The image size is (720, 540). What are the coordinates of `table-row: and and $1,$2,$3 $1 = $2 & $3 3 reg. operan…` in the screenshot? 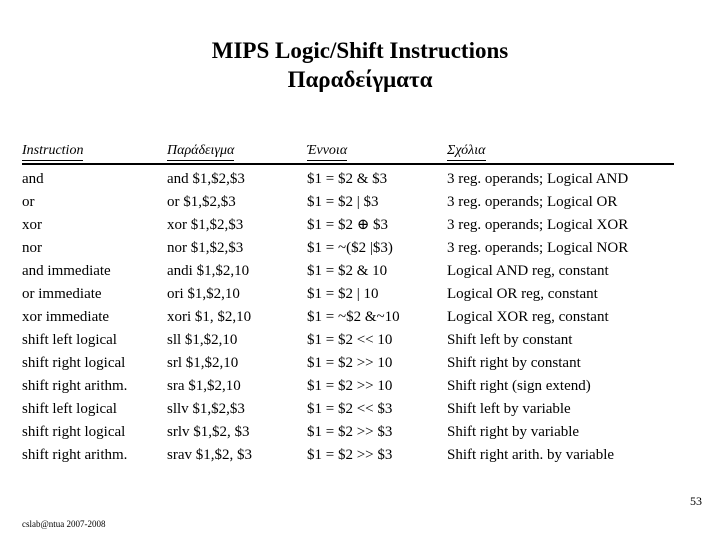 It's located at (348, 177).